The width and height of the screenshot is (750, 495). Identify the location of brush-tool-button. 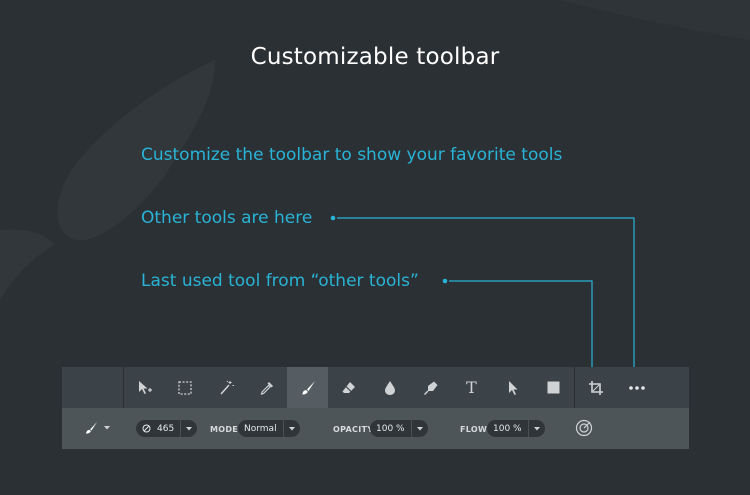
(307, 387).